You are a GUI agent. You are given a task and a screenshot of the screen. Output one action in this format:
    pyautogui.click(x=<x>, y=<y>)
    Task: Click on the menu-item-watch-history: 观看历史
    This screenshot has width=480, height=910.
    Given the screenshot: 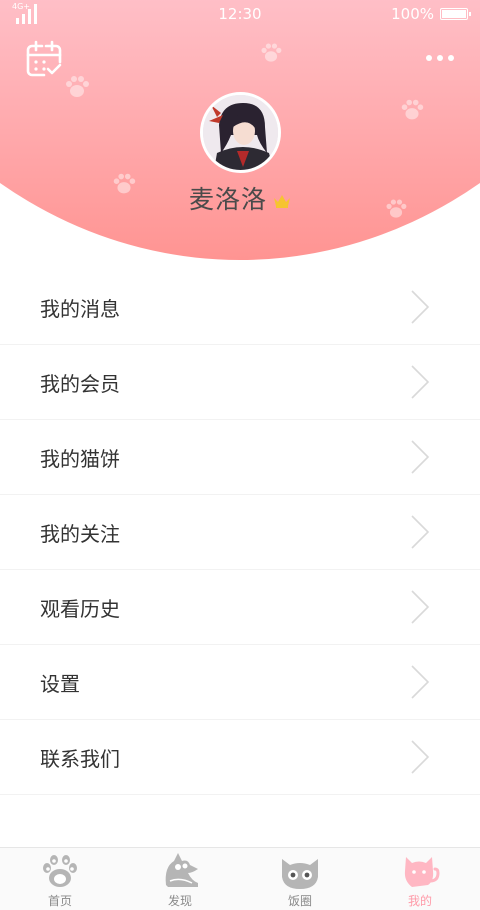 What is the action you would take?
    pyautogui.click(x=240, y=607)
    